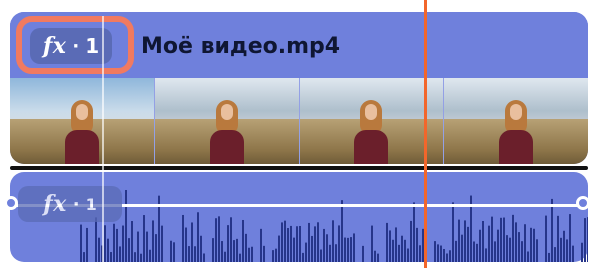 The width and height of the screenshot is (589, 268). Describe the element at coordinates (241, 46) in the screenshot. I see `video-clip-title: Моё видео.mp4` at that location.